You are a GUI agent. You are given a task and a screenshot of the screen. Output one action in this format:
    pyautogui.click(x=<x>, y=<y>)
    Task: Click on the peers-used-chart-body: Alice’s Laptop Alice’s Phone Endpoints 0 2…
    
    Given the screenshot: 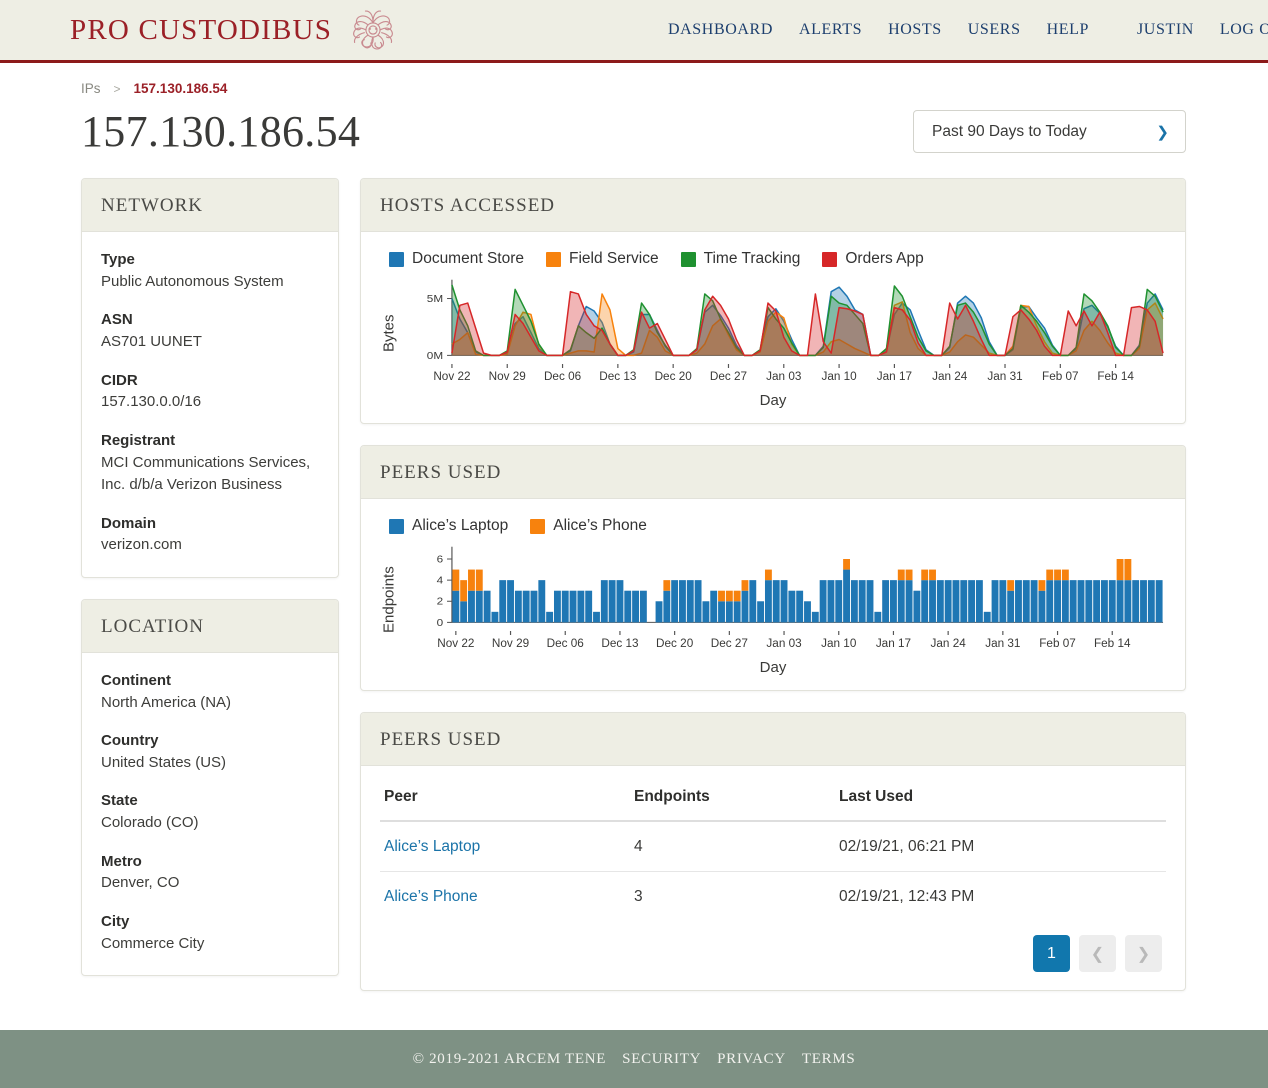 What is the action you would take?
    pyautogui.click(x=773, y=594)
    